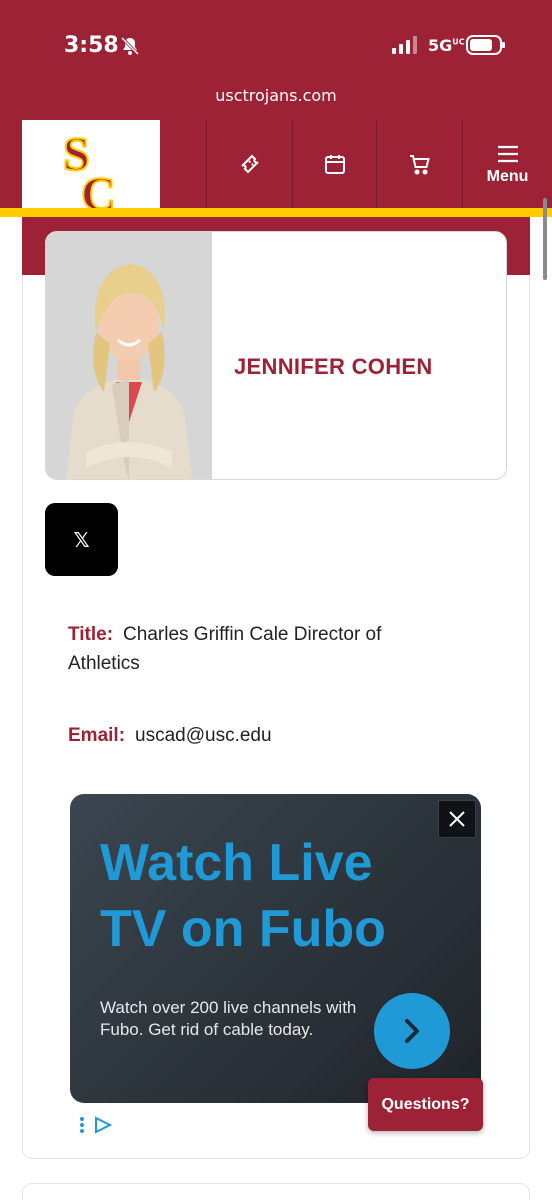 The width and height of the screenshot is (552, 1200). I want to click on chevron-right-icon, so click(412, 1031).